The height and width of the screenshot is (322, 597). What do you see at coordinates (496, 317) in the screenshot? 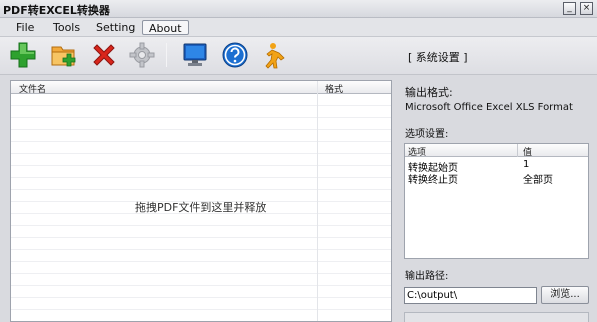
I see `bottom-panel` at bounding box center [496, 317].